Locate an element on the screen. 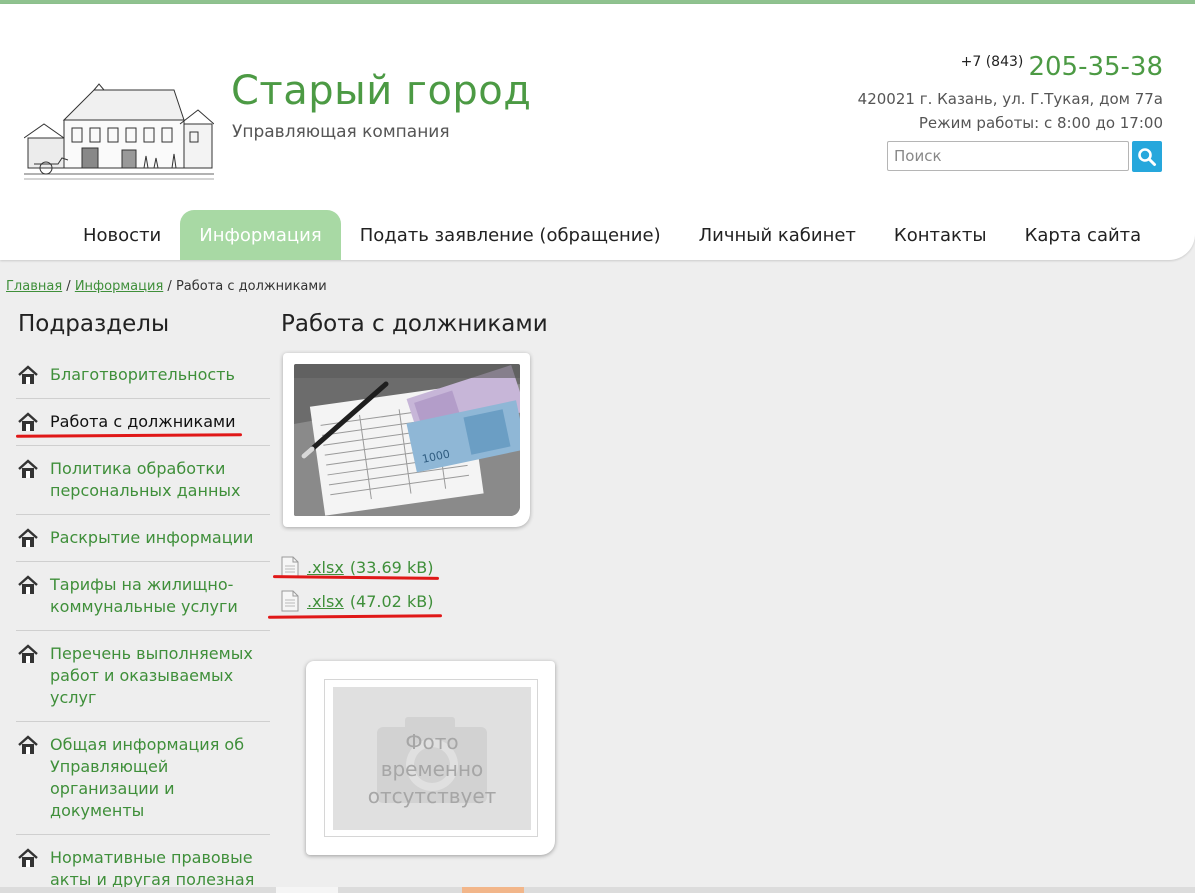  sidebar-item-tariffs: Тарифы на жилищно-коммунальные услуги is located at coordinates (143, 596).